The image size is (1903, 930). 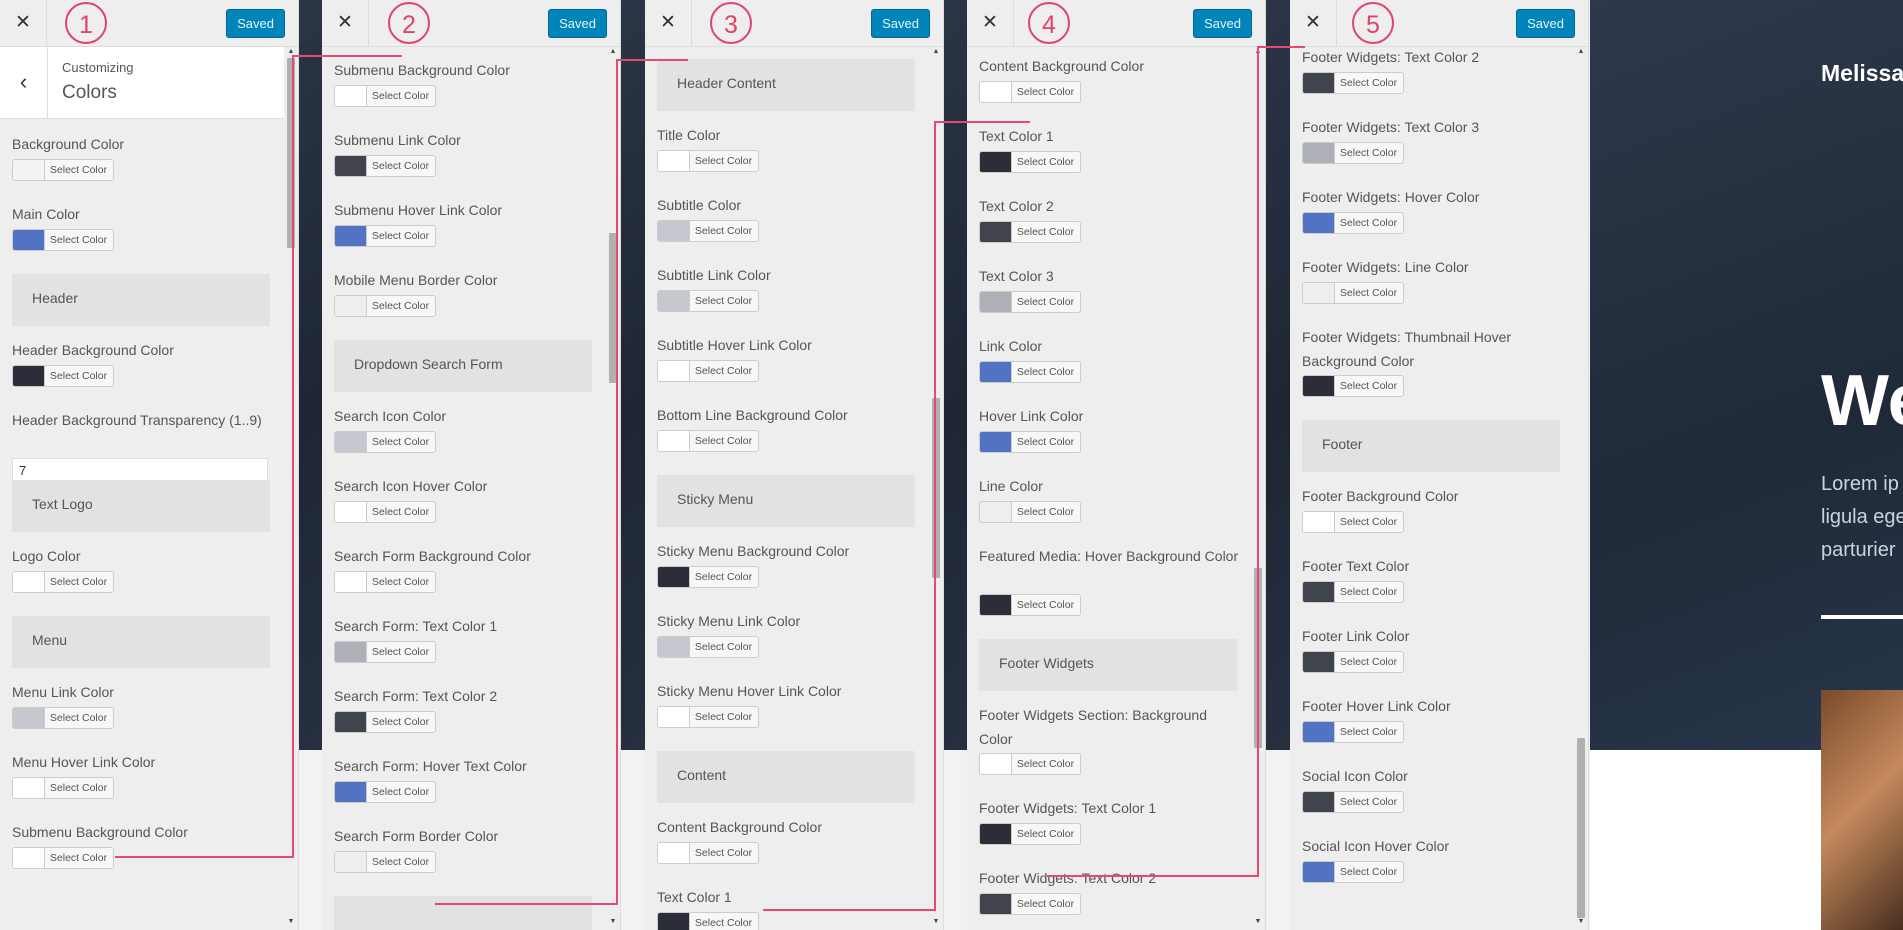 What do you see at coordinates (63, 170) in the screenshot?
I see `select-color-button-background-color: Select Color` at bounding box center [63, 170].